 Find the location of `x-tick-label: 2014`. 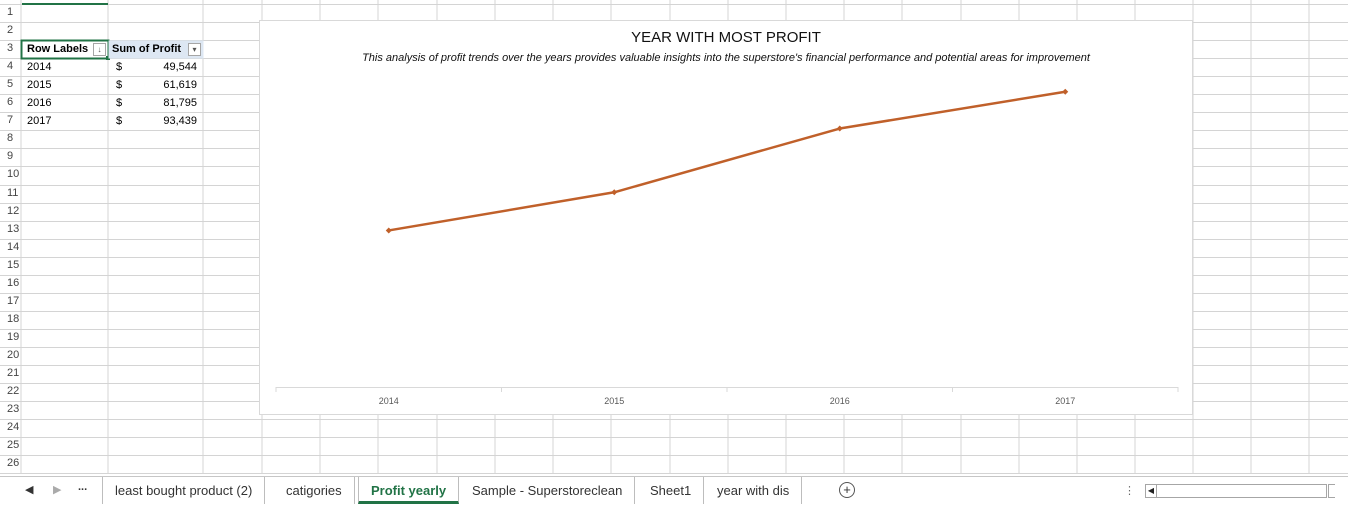

x-tick-label: 2014 is located at coordinates (389, 401).